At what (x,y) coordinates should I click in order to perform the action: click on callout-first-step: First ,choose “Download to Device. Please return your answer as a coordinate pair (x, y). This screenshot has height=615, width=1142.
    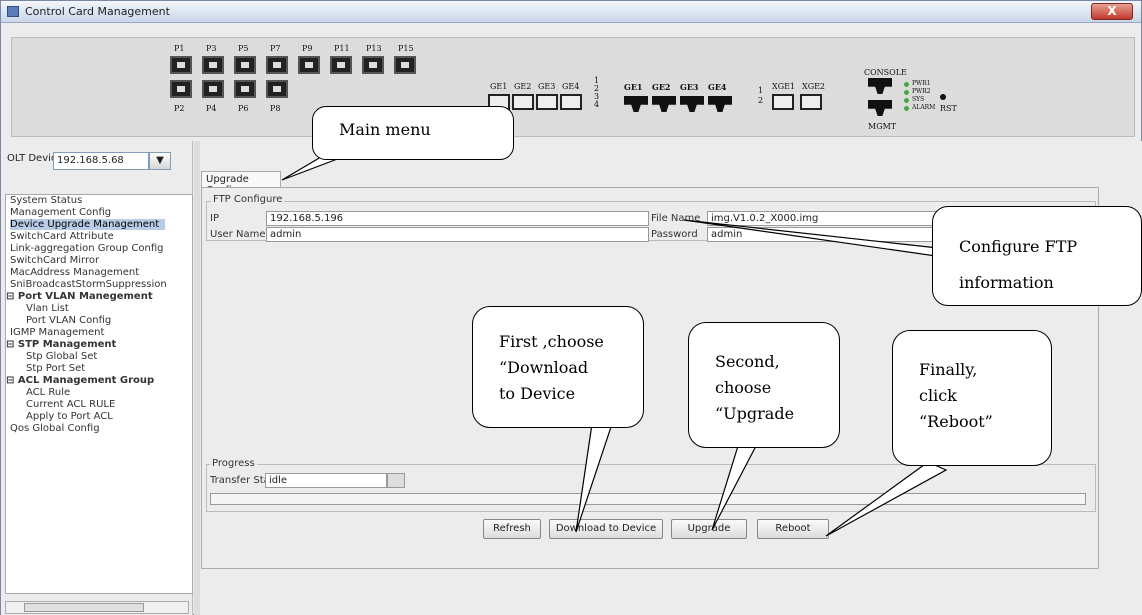
    Looking at the image, I should click on (558, 367).